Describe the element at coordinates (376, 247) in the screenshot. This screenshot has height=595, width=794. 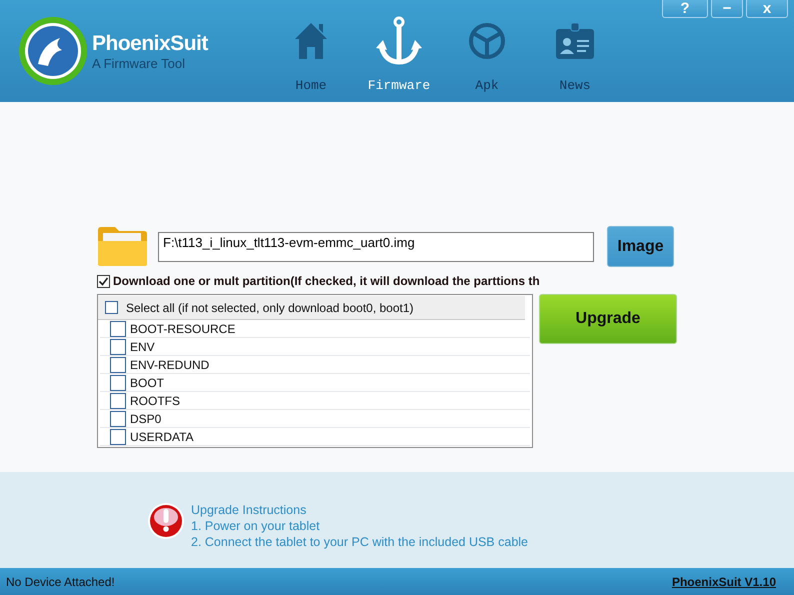
I see `image-path-field: F:\t113_i_linux_tlt113-evm-emmc_uart0.img` at that location.